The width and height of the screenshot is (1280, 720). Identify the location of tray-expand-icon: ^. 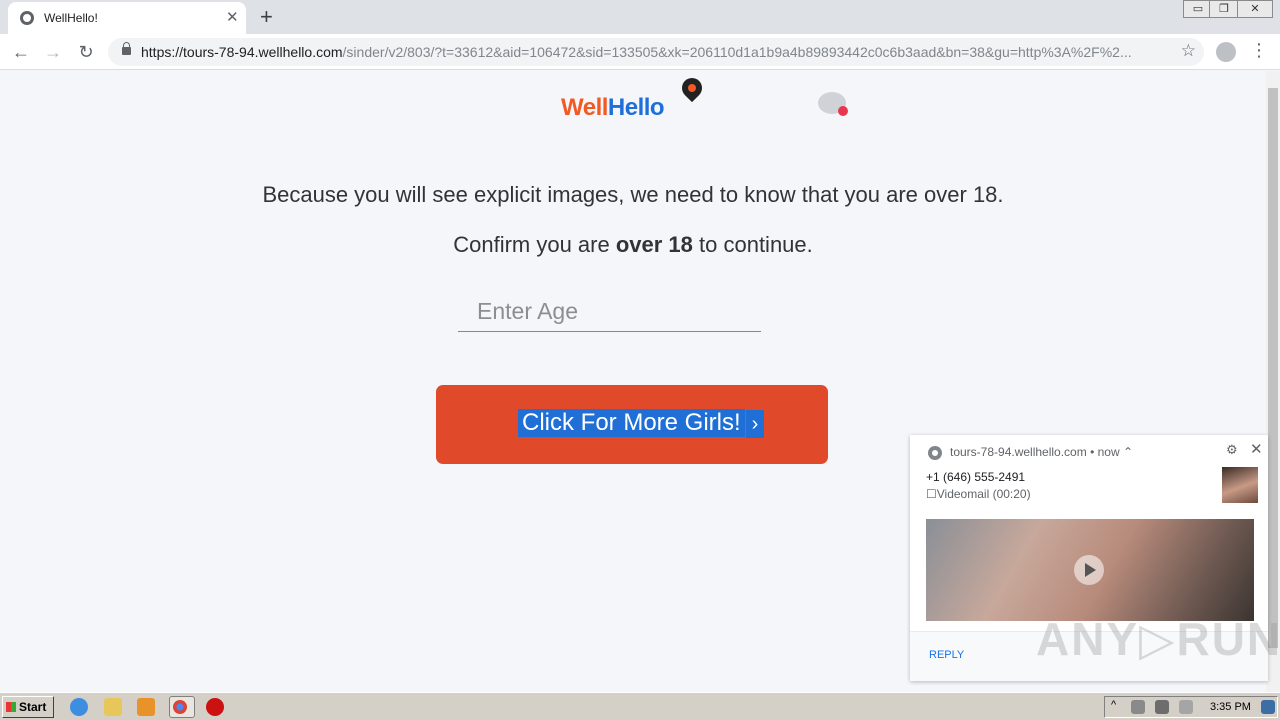
(1116, 706).